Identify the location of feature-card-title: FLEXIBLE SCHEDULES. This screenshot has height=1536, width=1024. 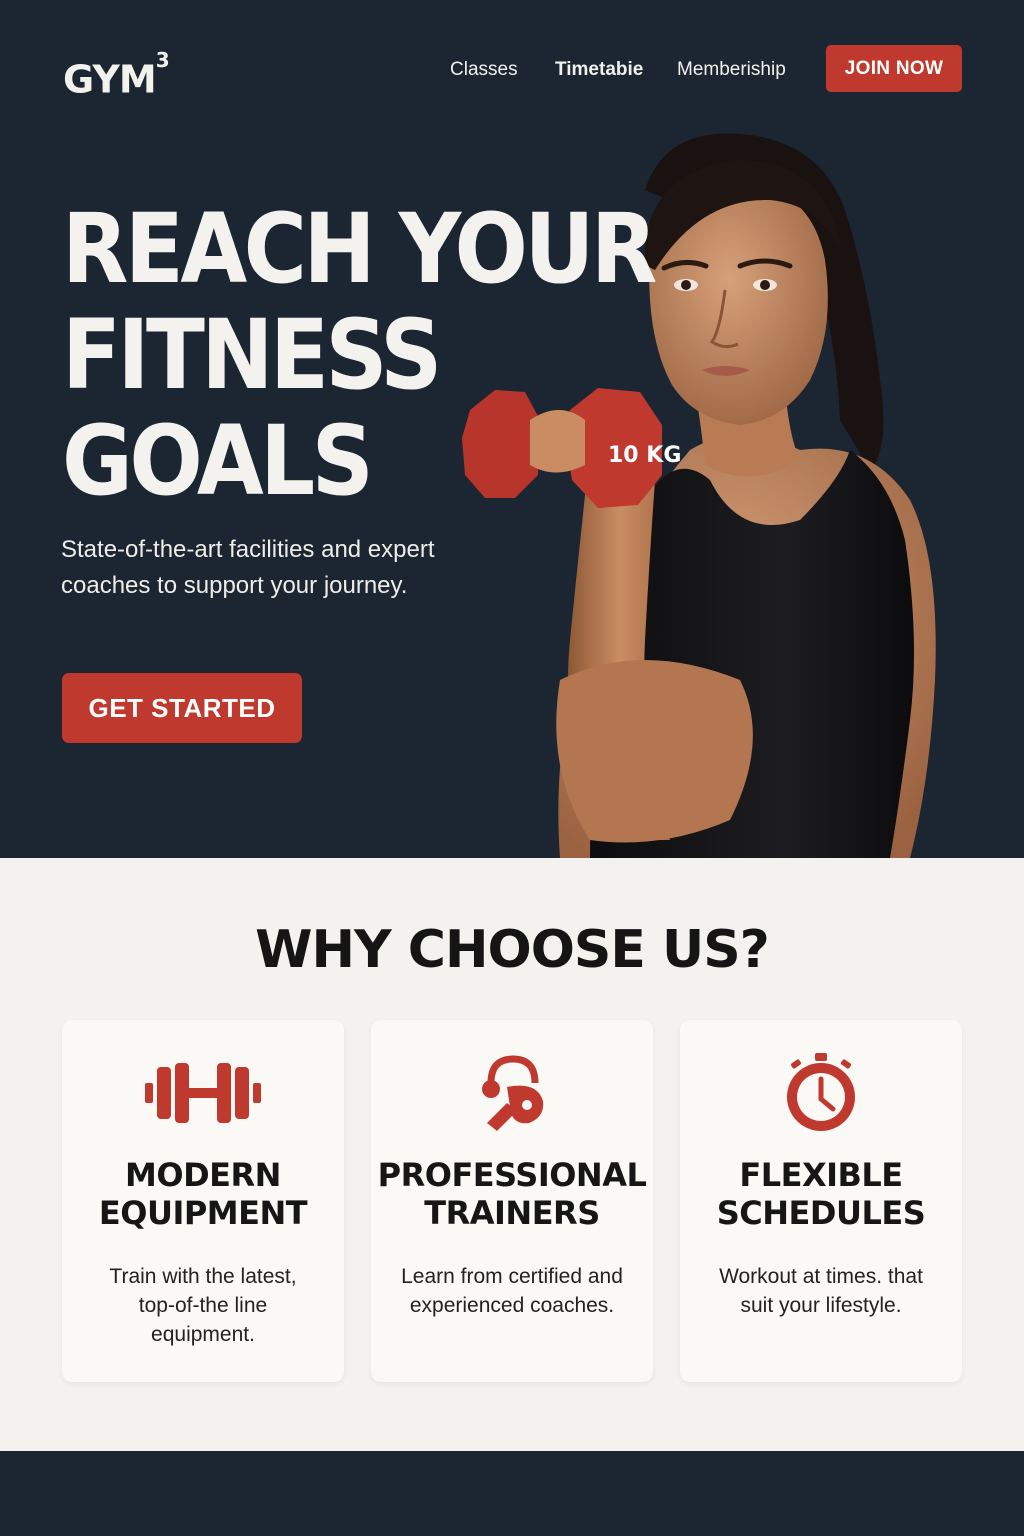
(821, 1194).